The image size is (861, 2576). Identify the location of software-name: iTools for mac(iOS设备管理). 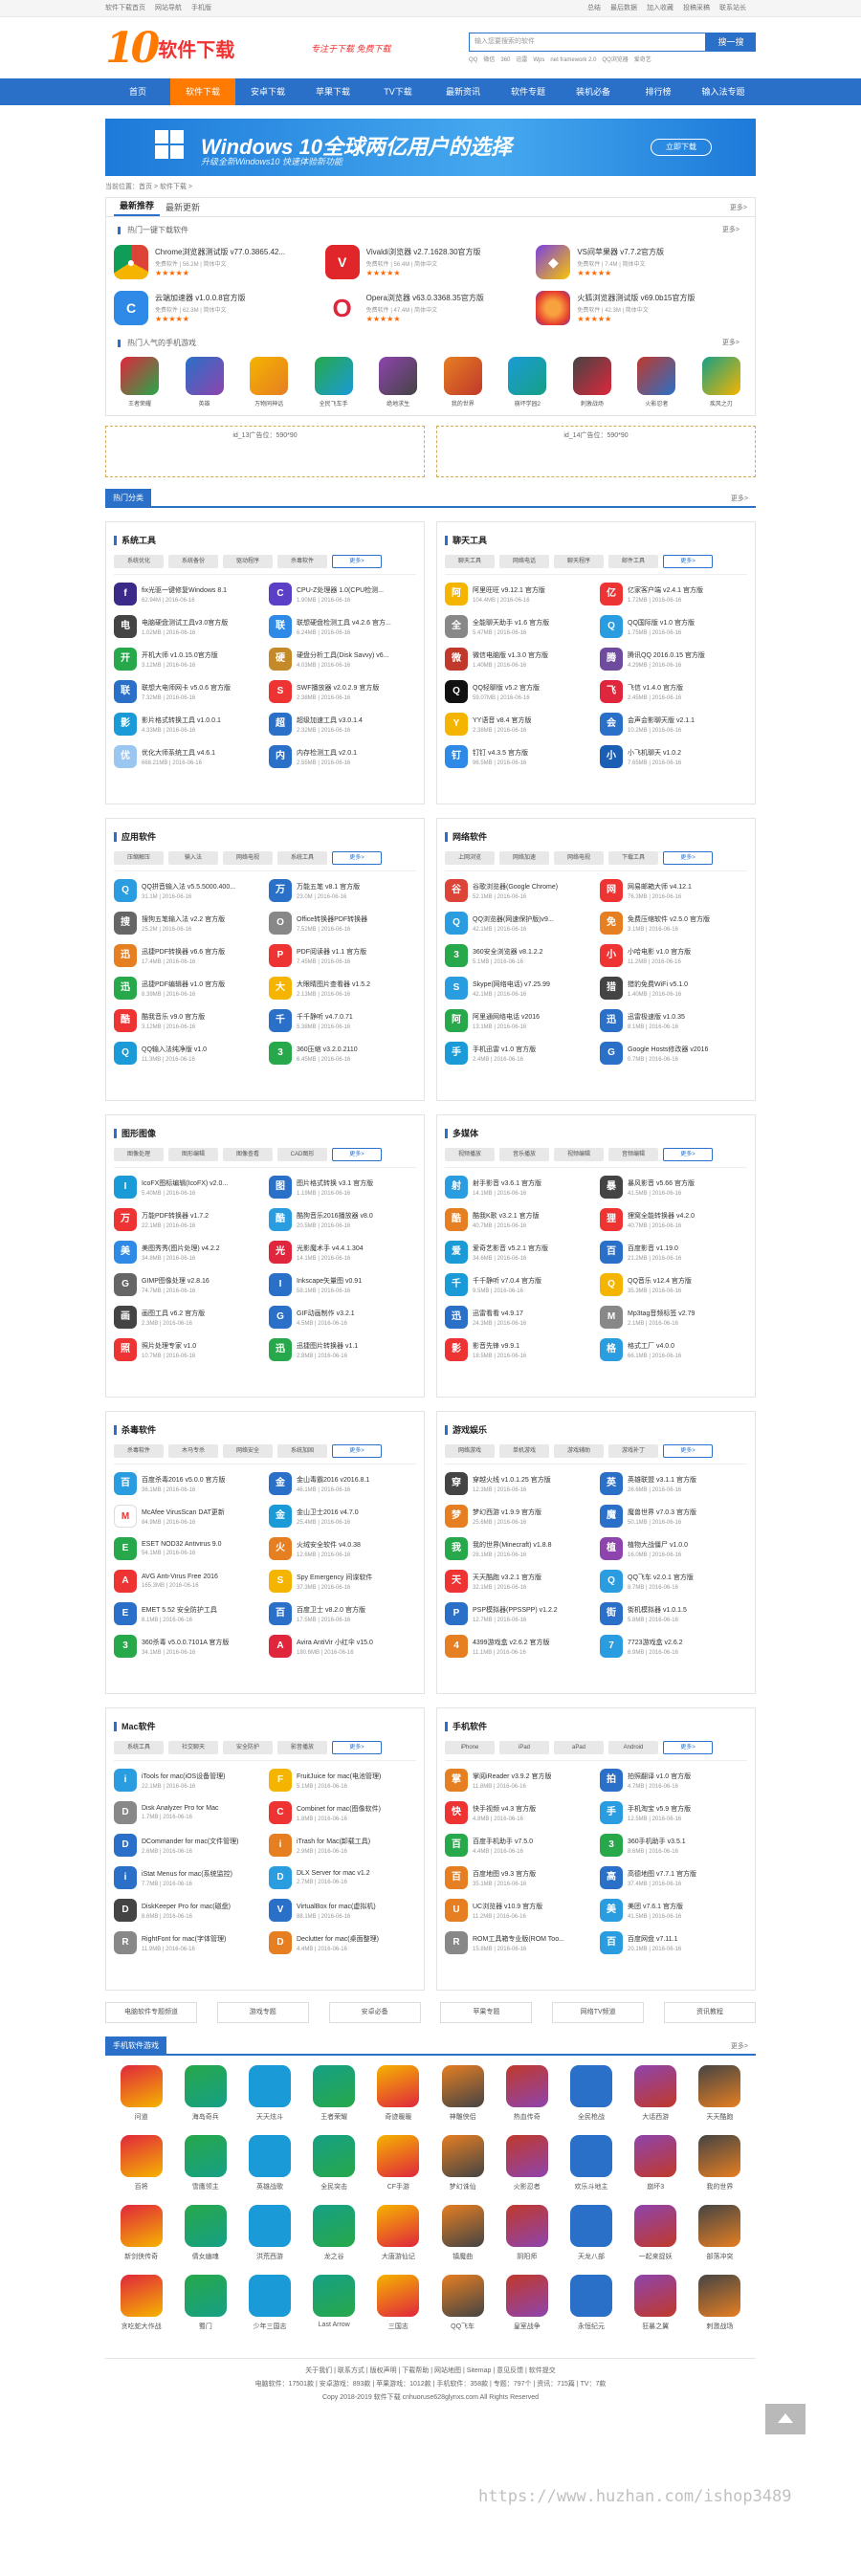
(199, 1776).